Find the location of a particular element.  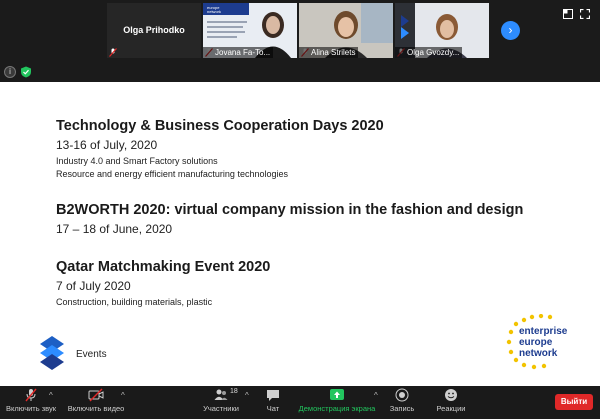

record-button: Запись is located at coordinates (402, 400).